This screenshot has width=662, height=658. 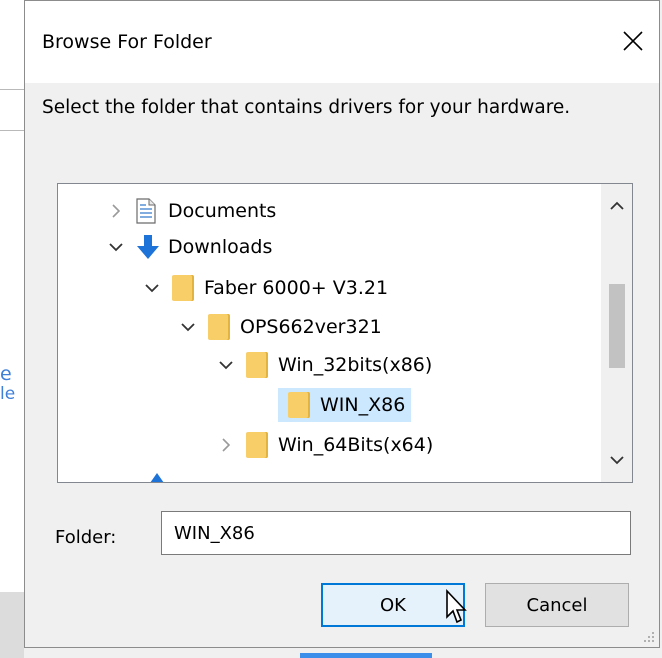 I want to click on tree-item-partial, so click(x=157, y=476).